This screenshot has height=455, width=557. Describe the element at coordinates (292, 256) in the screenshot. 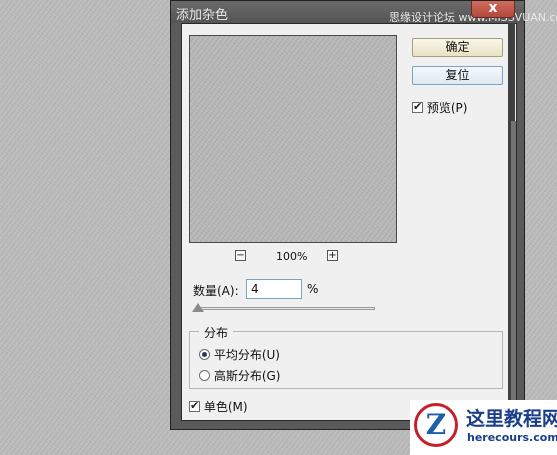

I see `zoom-level: 100%` at that location.